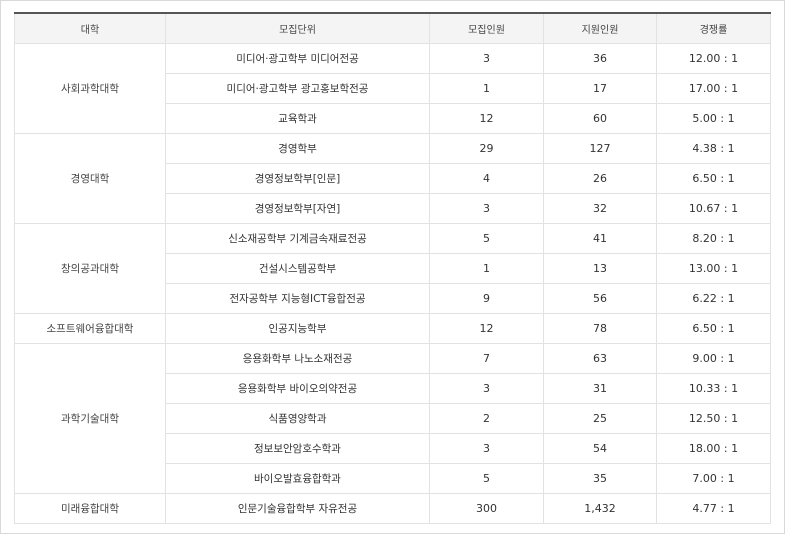  What do you see at coordinates (600, 358) in the screenshot?
I see `applicants-cell: 63` at bounding box center [600, 358].